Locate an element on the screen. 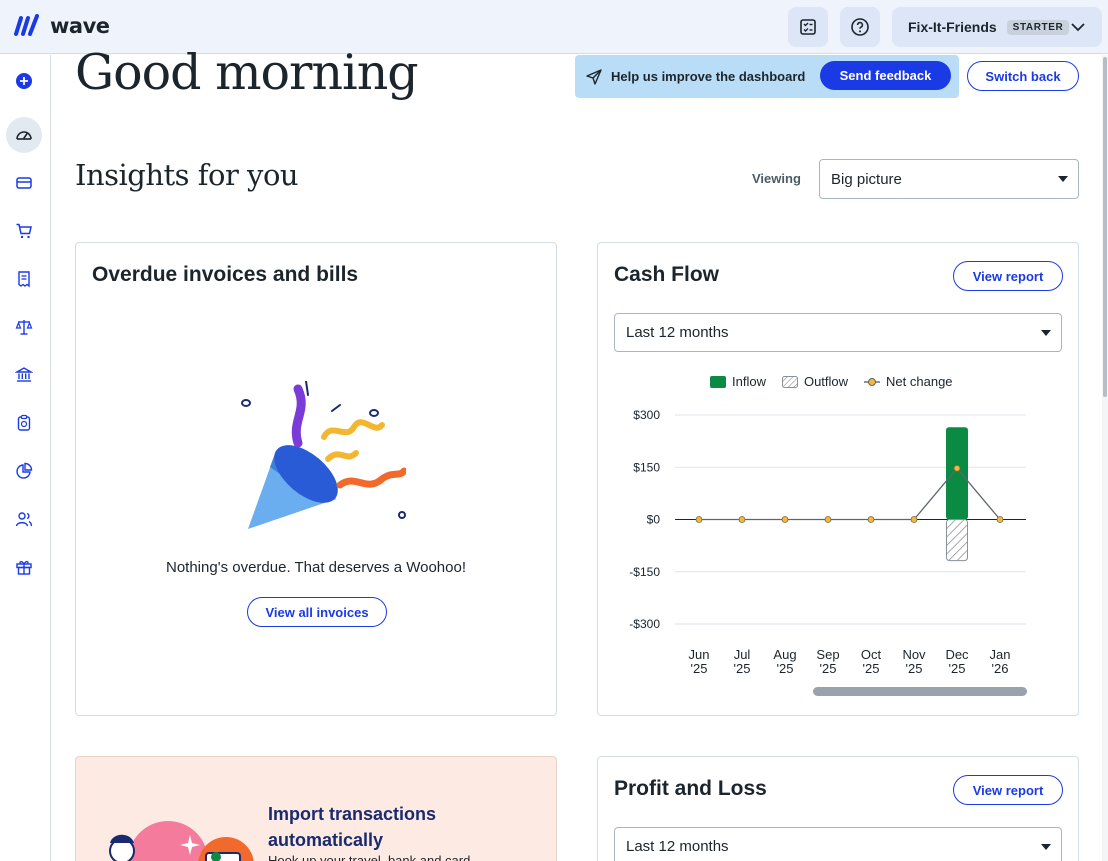 This screenshot has height=861, width=1108. import-illustration is located at coordinates (181, 841).